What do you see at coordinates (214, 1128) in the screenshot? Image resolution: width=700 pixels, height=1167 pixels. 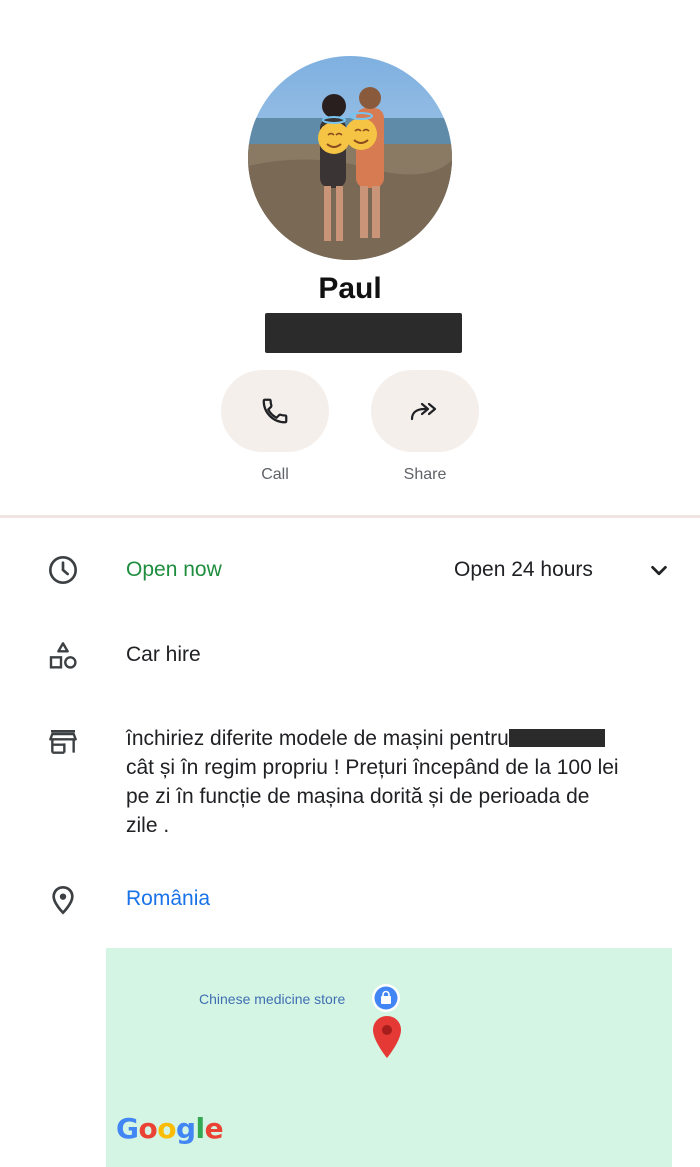 I see `google-logo-e: e` at bounding box center [214, 1128].